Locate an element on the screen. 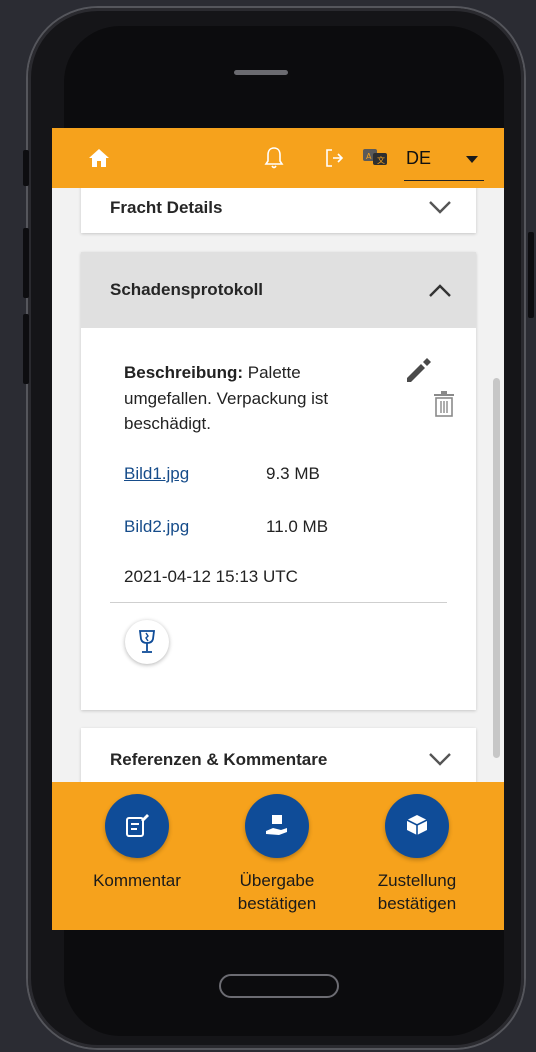 This screenshot has height=1052, width=536. svg-text: 文 is located at coordinates (381, 160).